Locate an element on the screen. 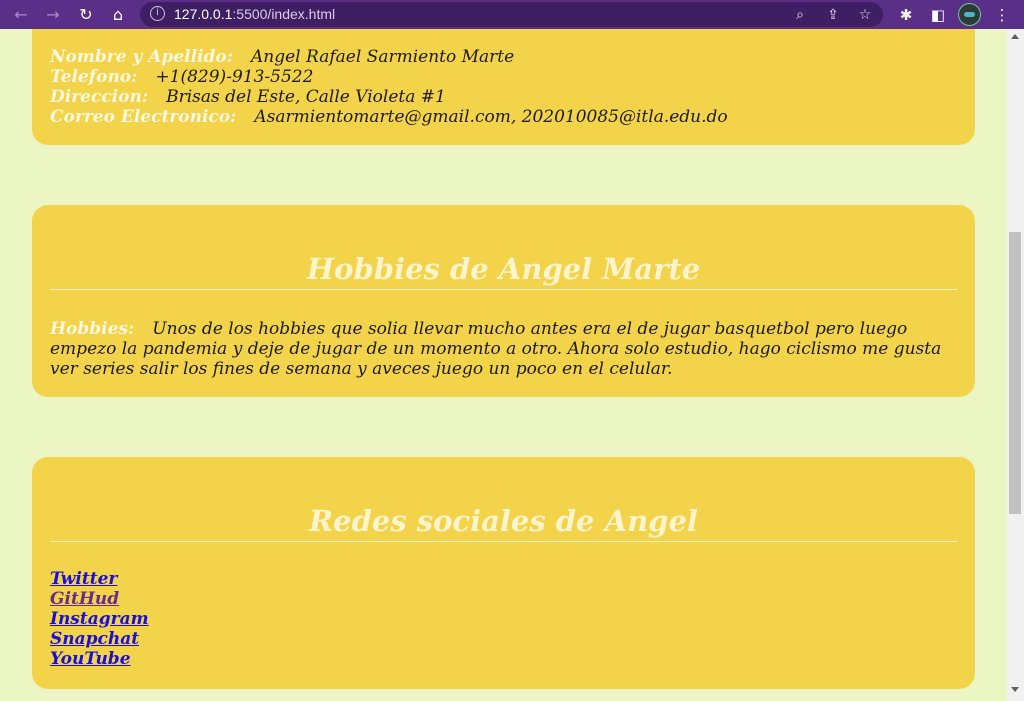 The width and height of the screenshot is (1024, 701). social-title: Redes sociales de Angel is located at coordinates (503, 521).